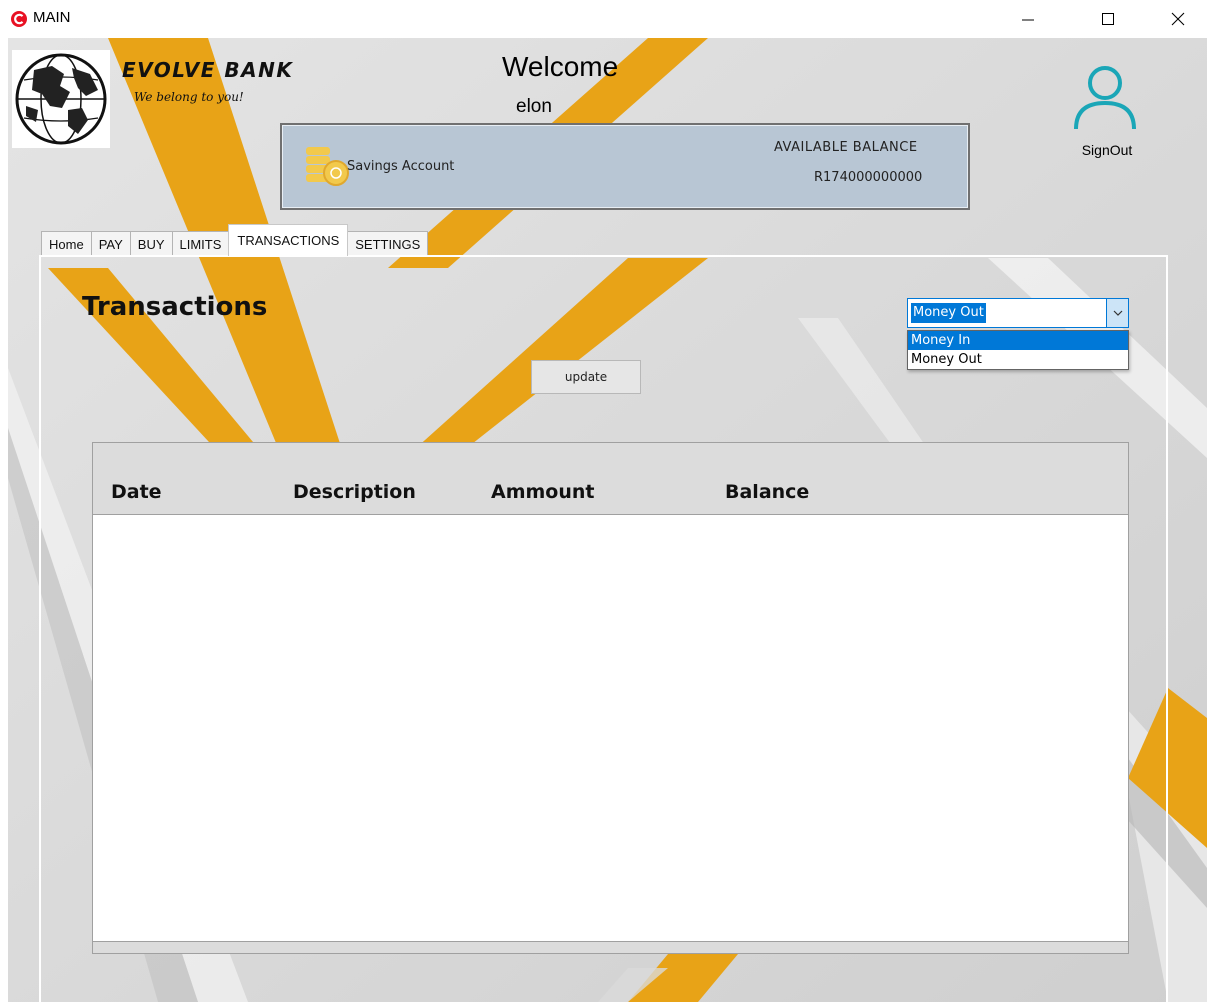 Image resolution: width=1207 pixels, height=1002 pixels. Describe the element at coordinates (66, 243) in the screenshot. I see `tab-home: Home` at that location.